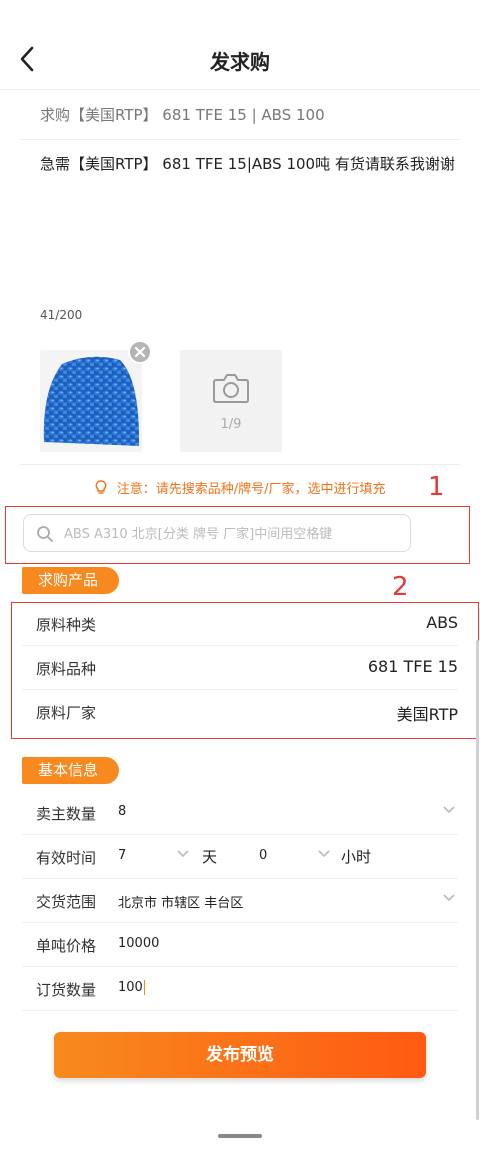 This screenshot has width=480, height=1154. I want to click on row-value: ABS, so click(442, 622).